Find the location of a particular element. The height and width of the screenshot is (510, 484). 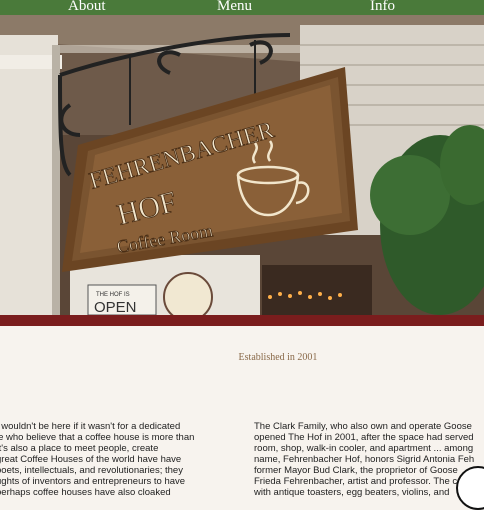

nav-info-link: Info is located at coordinates (382, 7).